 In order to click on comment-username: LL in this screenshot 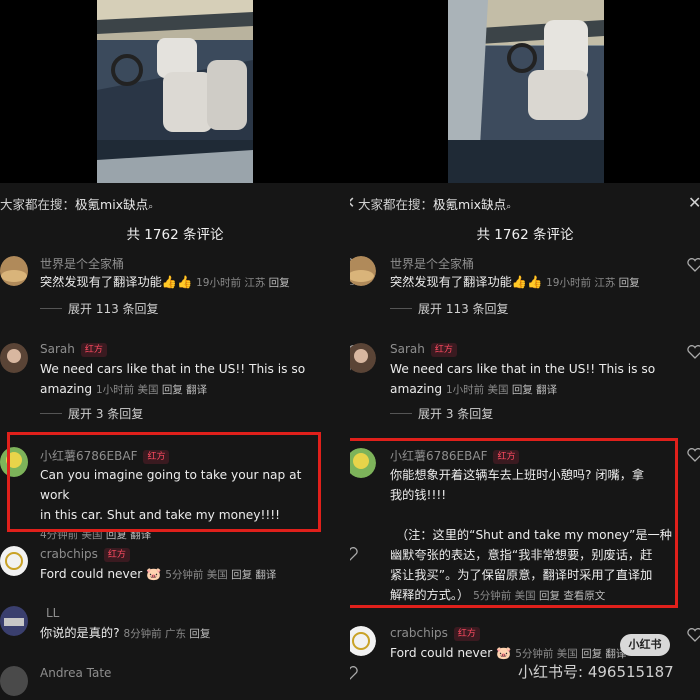, I will do `click(52, 613)`.